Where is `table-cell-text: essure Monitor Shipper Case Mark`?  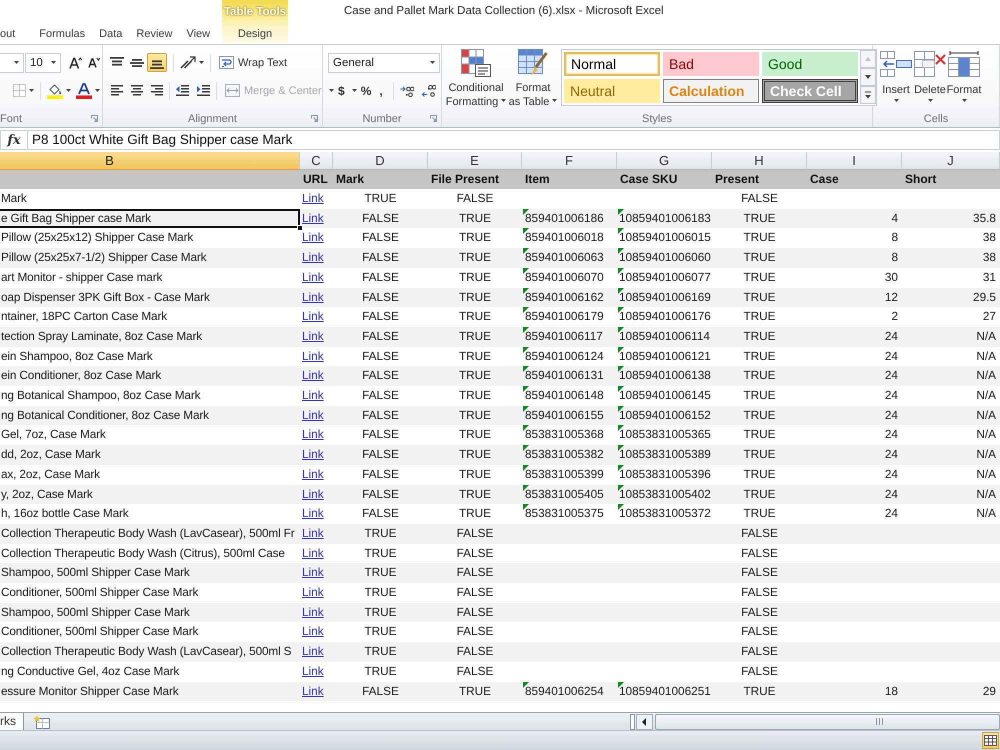
table-cell-text: essure Monitor Shipper Case Mark is located at coordinates (90, 691).